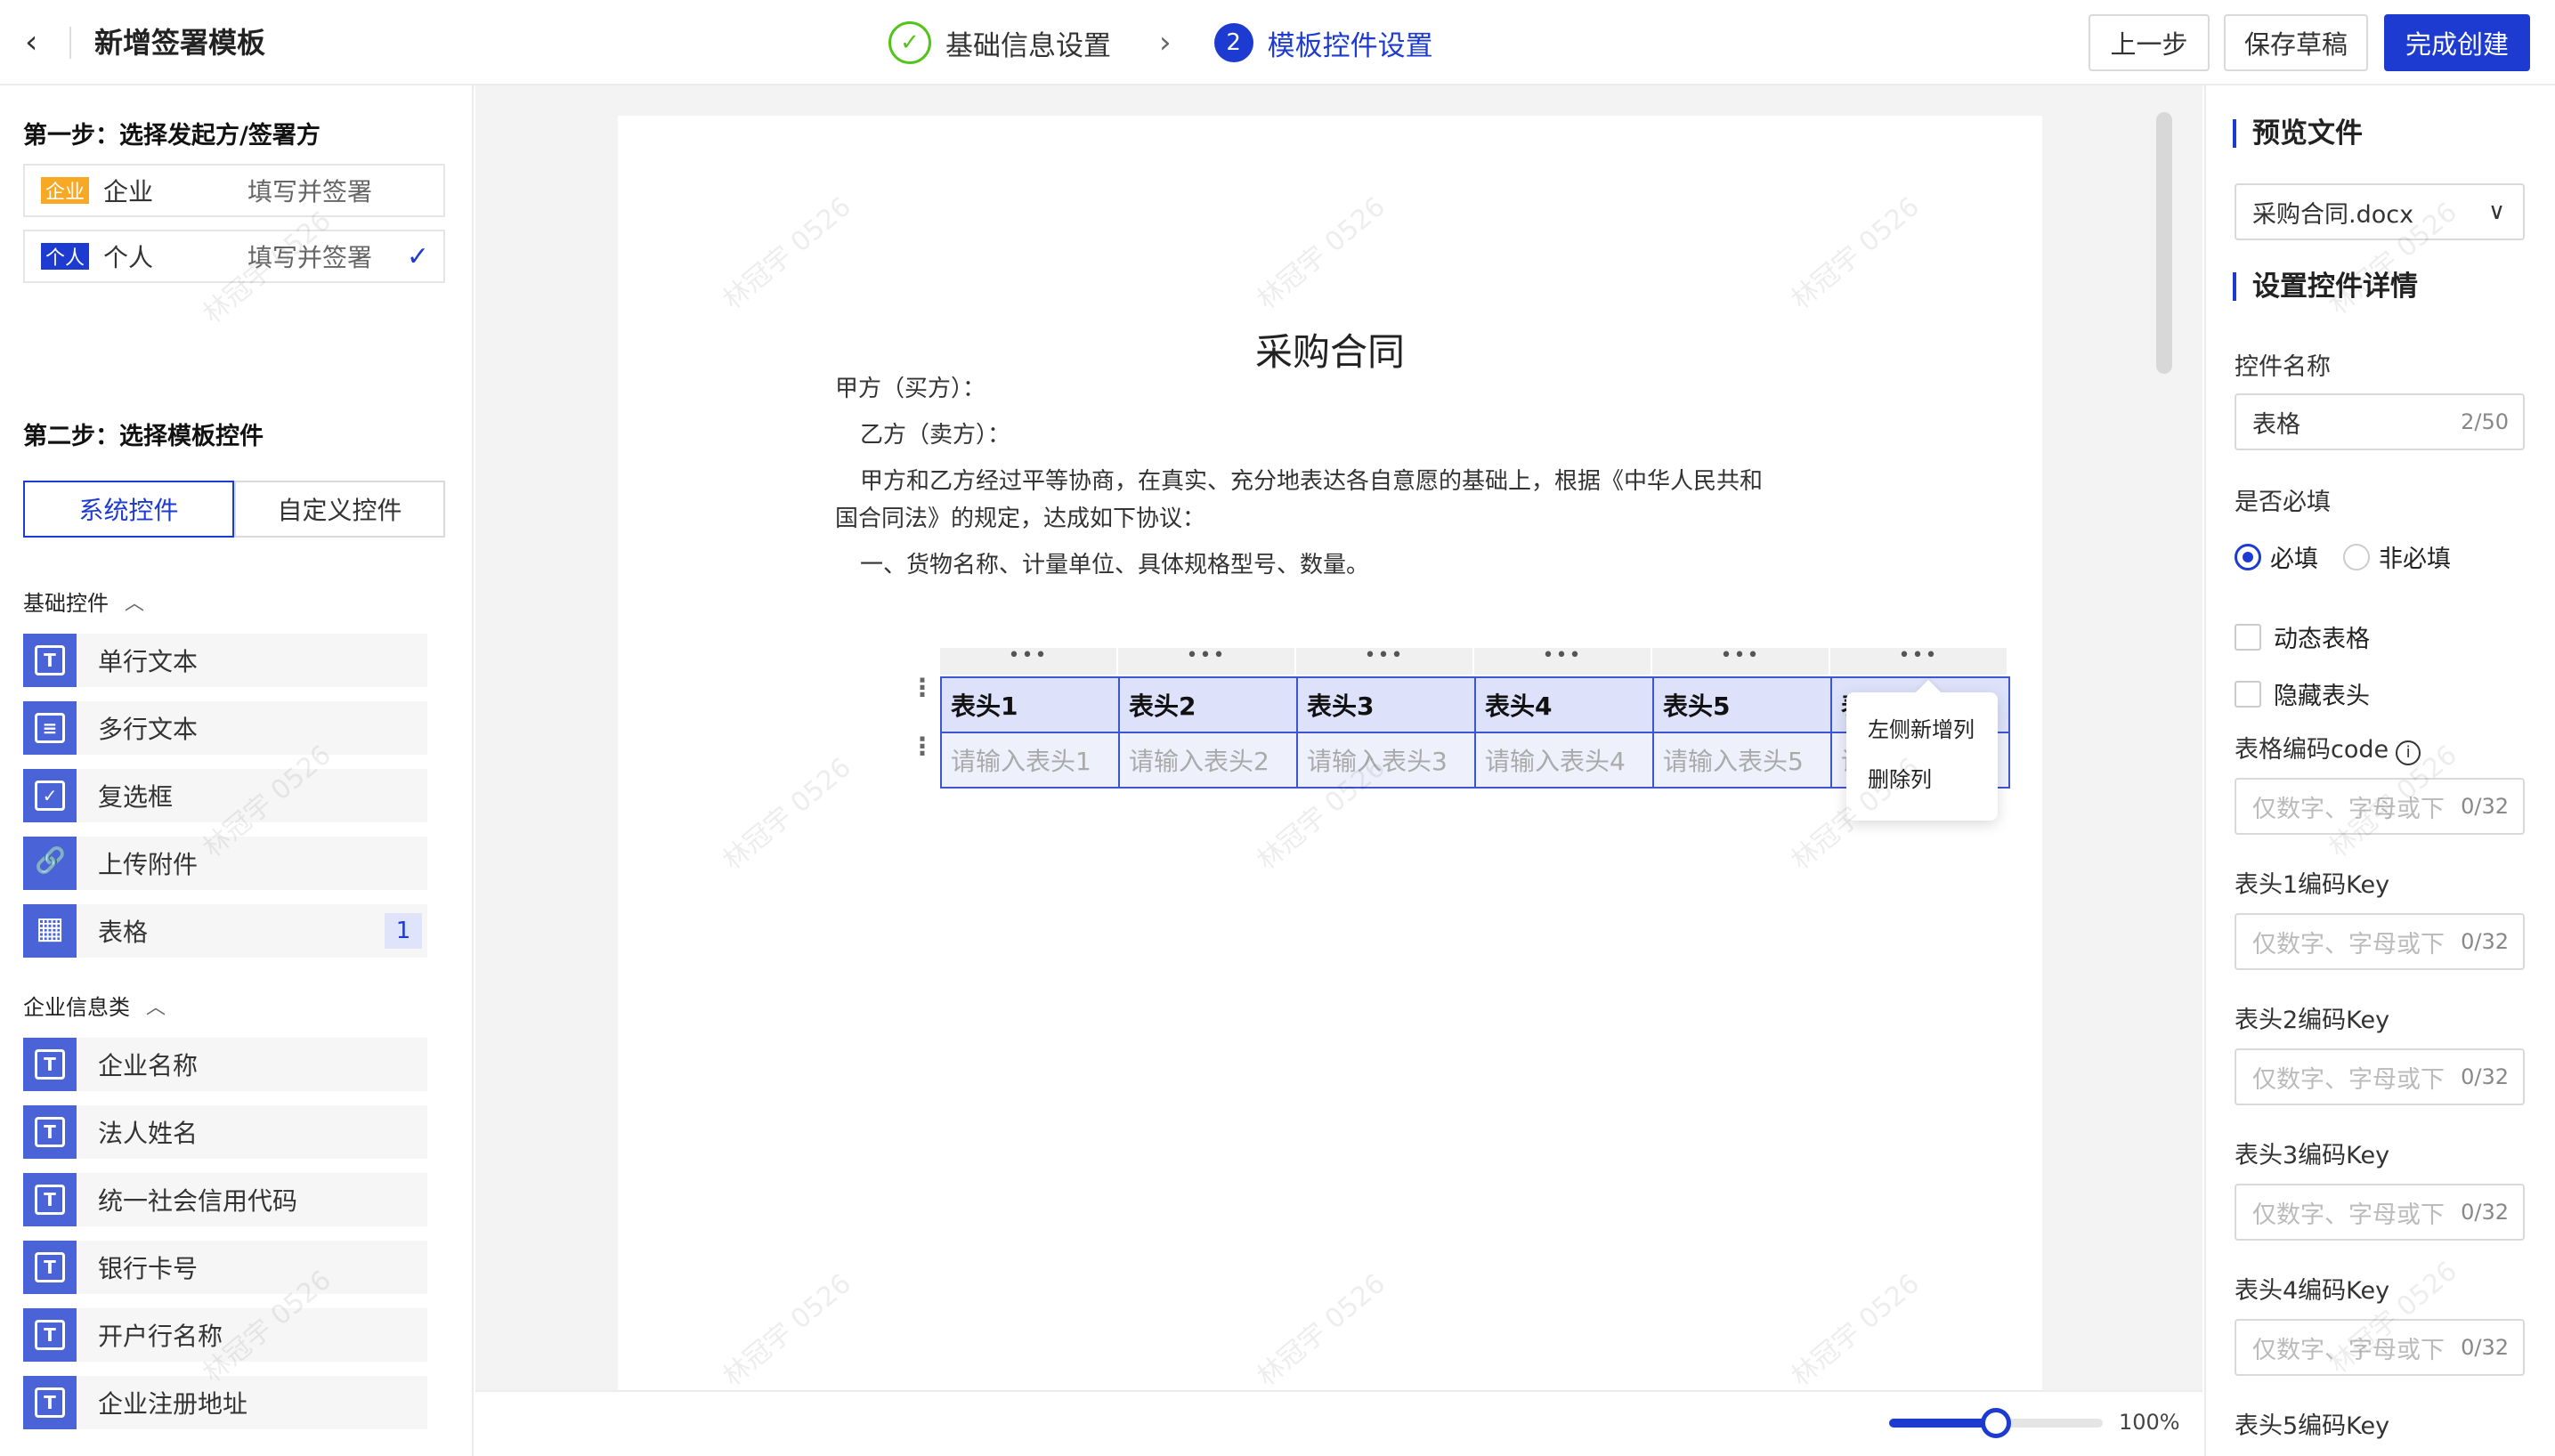  Describe the element at coordinates (66, 603) in the screenshot. I see `group-title: 基础控件` at that location.